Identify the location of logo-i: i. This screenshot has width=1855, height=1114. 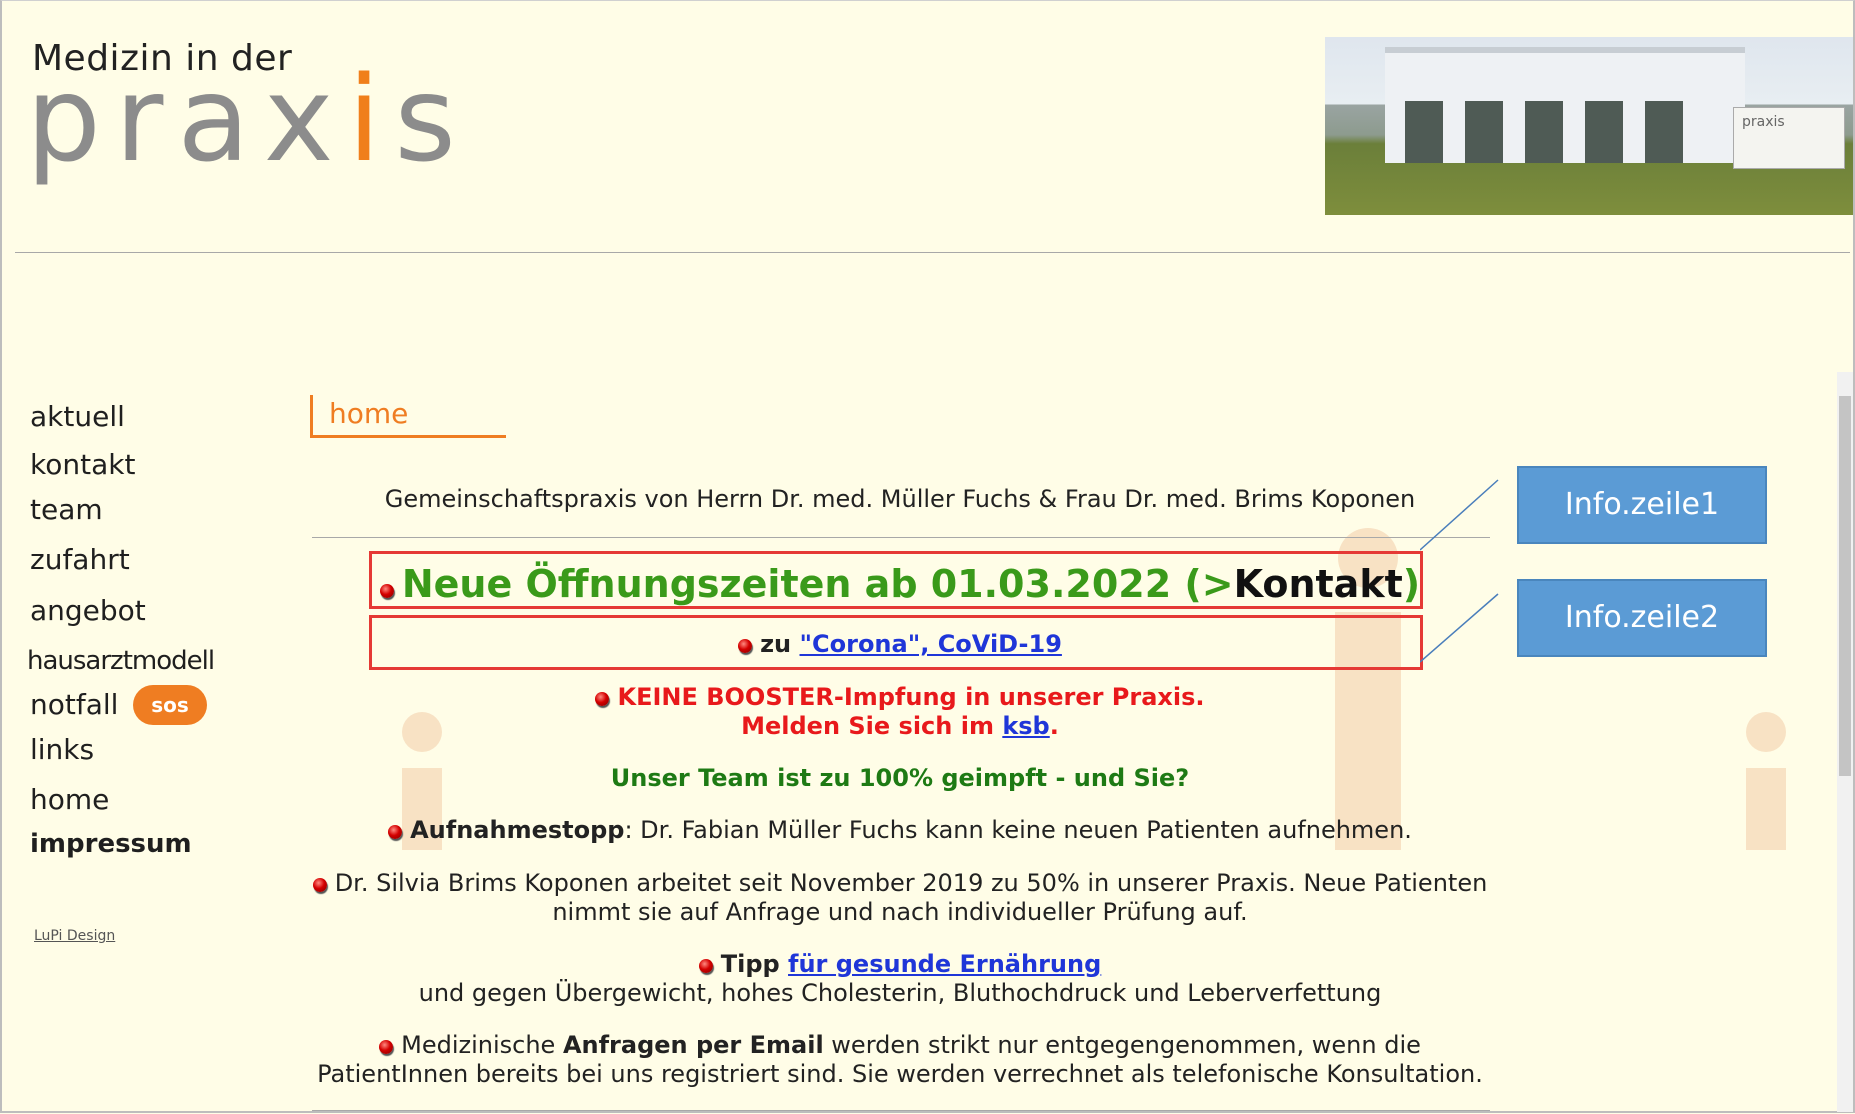
(371, 119).